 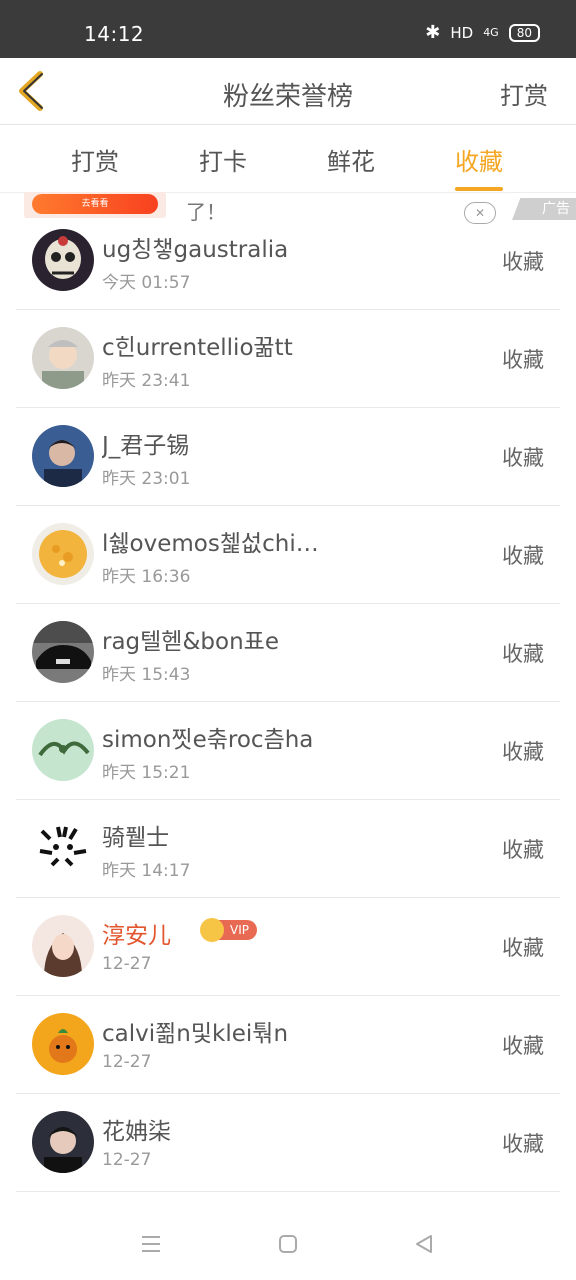 I want to click on tab-favorites: 收藏, so click(x=479, y=166).